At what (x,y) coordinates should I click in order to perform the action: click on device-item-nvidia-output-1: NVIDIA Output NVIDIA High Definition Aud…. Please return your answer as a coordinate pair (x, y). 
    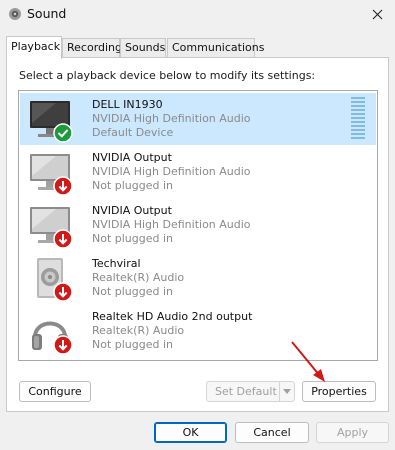
    Looking at the image, I should click on (198, 172).